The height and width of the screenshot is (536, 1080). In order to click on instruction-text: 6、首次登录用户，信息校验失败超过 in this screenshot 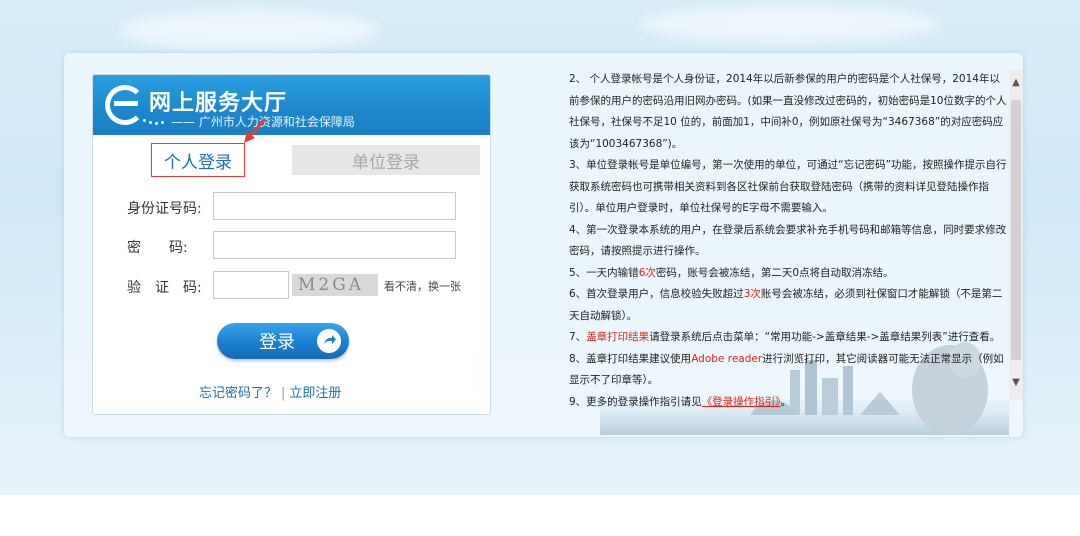, I will do `click(656, 294)`.